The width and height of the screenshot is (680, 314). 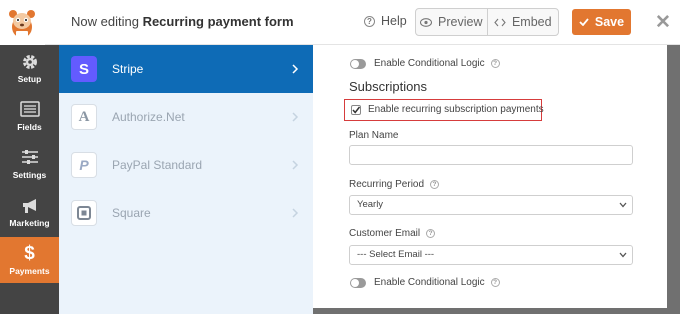 I want to click on sidebar-item-payments: $ Payments, so click(x=29, y=260).